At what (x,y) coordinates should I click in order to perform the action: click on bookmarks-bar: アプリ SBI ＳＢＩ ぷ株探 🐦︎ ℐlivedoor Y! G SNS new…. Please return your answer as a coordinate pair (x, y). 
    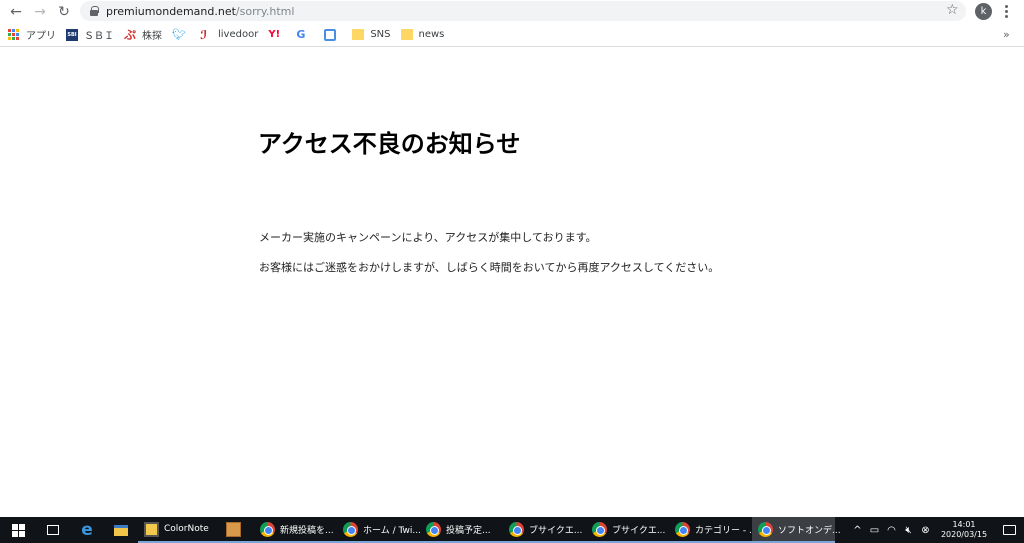
    Looking at the image, I should click on (512, 35).